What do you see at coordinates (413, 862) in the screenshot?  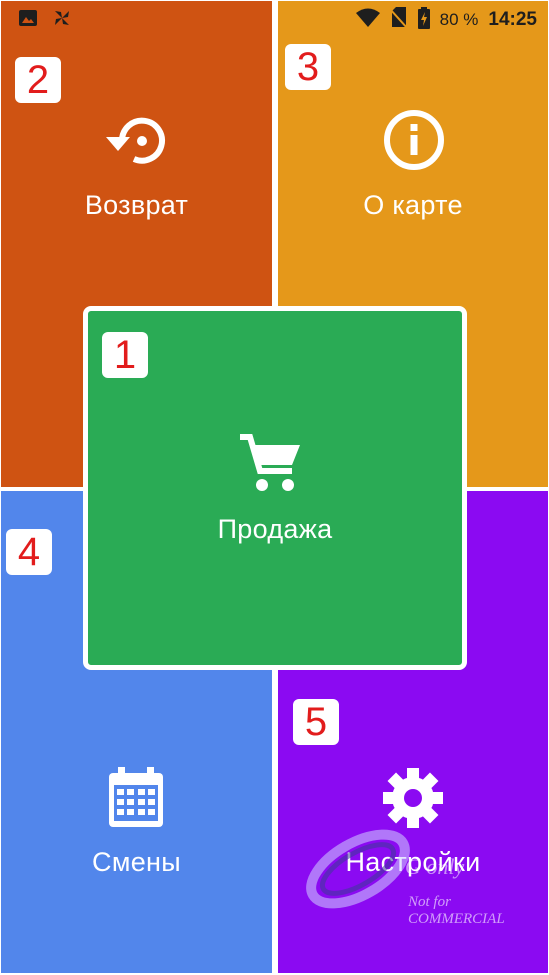 I see `tile-label-settings: Настройки` at bounding box center [413, 862].